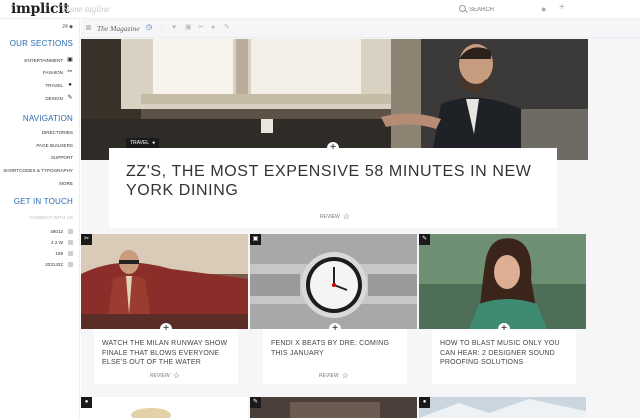  Describe the element at coordinates (59, 253) in the screenshot. I see `stat-value: 199` at that location.